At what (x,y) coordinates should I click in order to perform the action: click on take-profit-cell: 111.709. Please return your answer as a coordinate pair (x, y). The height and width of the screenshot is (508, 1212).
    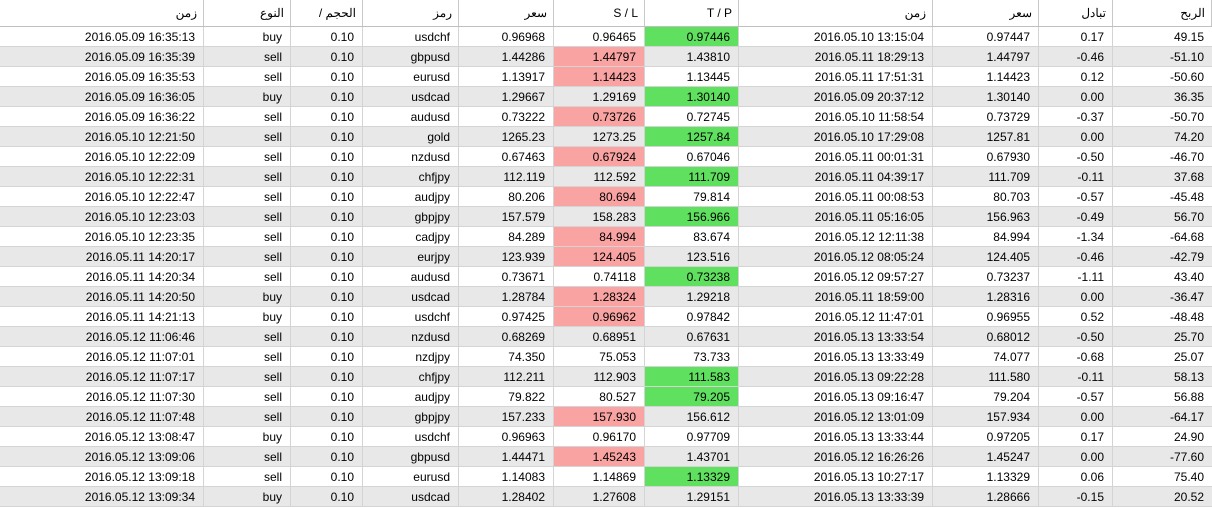
    Looking at the image, I should click on (692, 176).